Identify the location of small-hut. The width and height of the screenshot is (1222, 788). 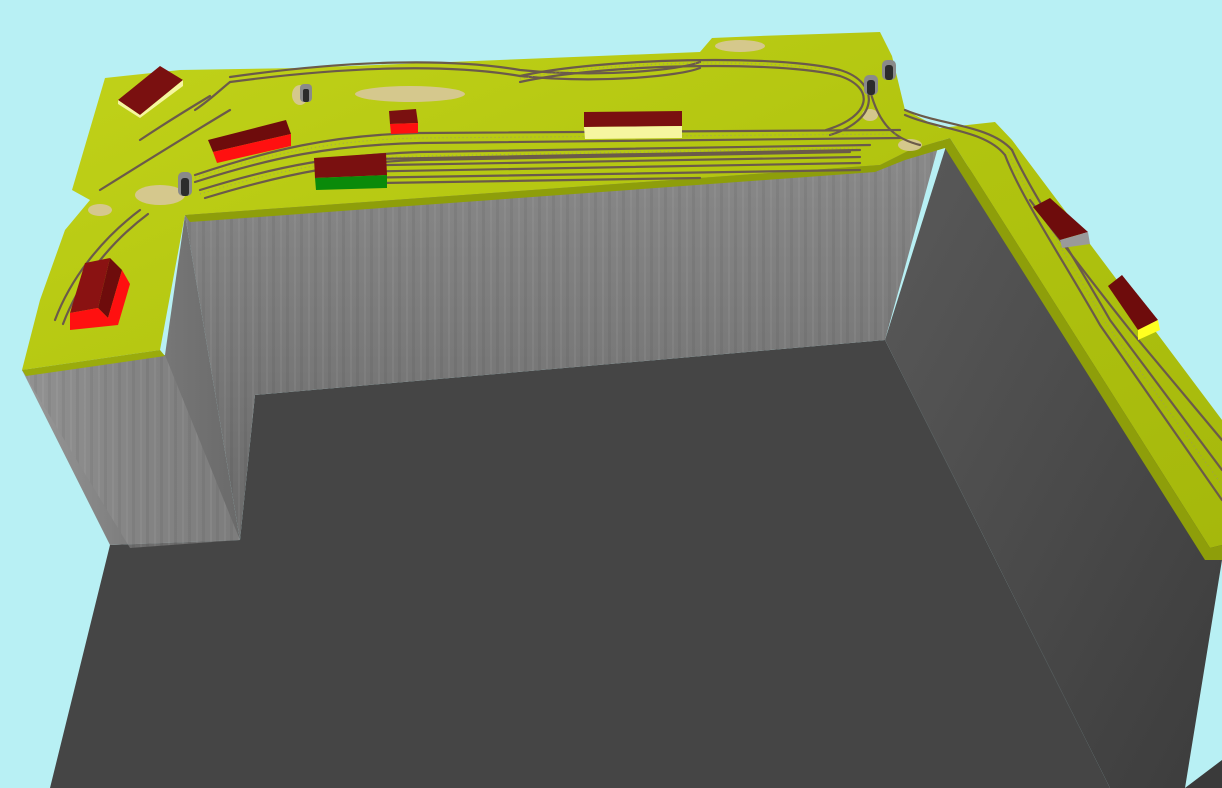
(403, 121).